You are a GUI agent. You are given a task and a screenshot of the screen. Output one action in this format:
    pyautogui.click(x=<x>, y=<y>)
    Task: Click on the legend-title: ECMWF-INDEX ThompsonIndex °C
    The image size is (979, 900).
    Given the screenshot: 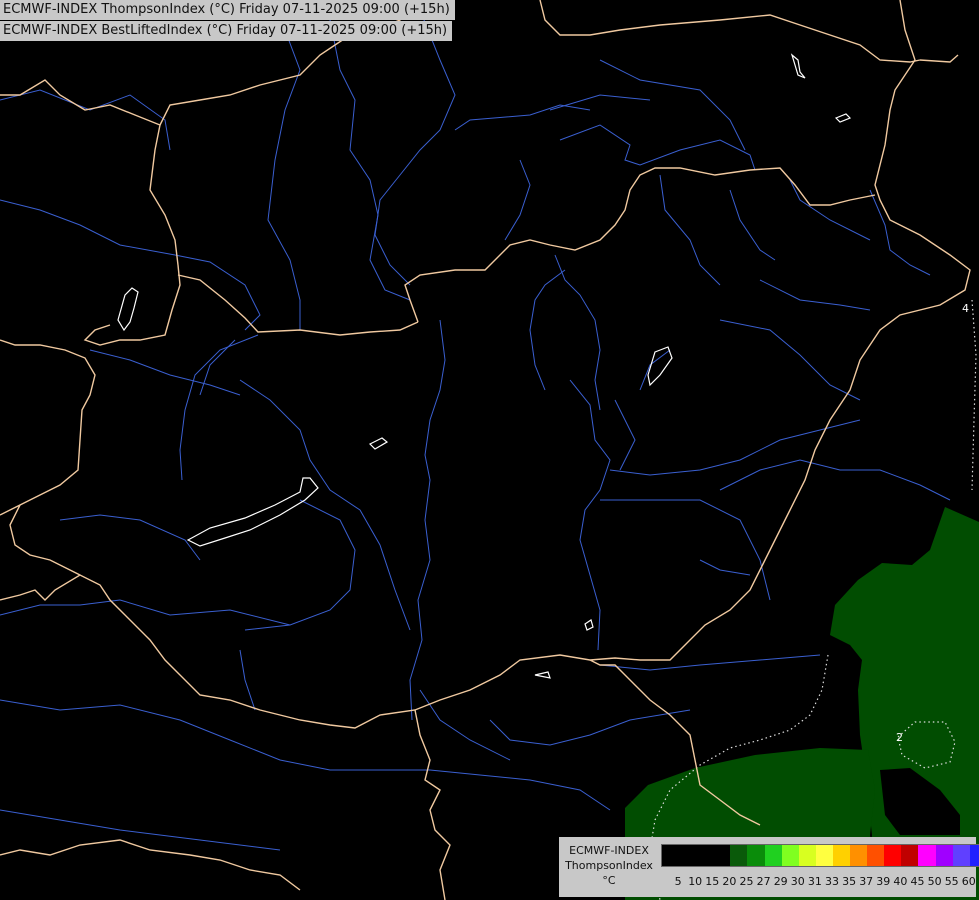 What is the action you would take?
    pyautogui.click(x=609, y=865)
    